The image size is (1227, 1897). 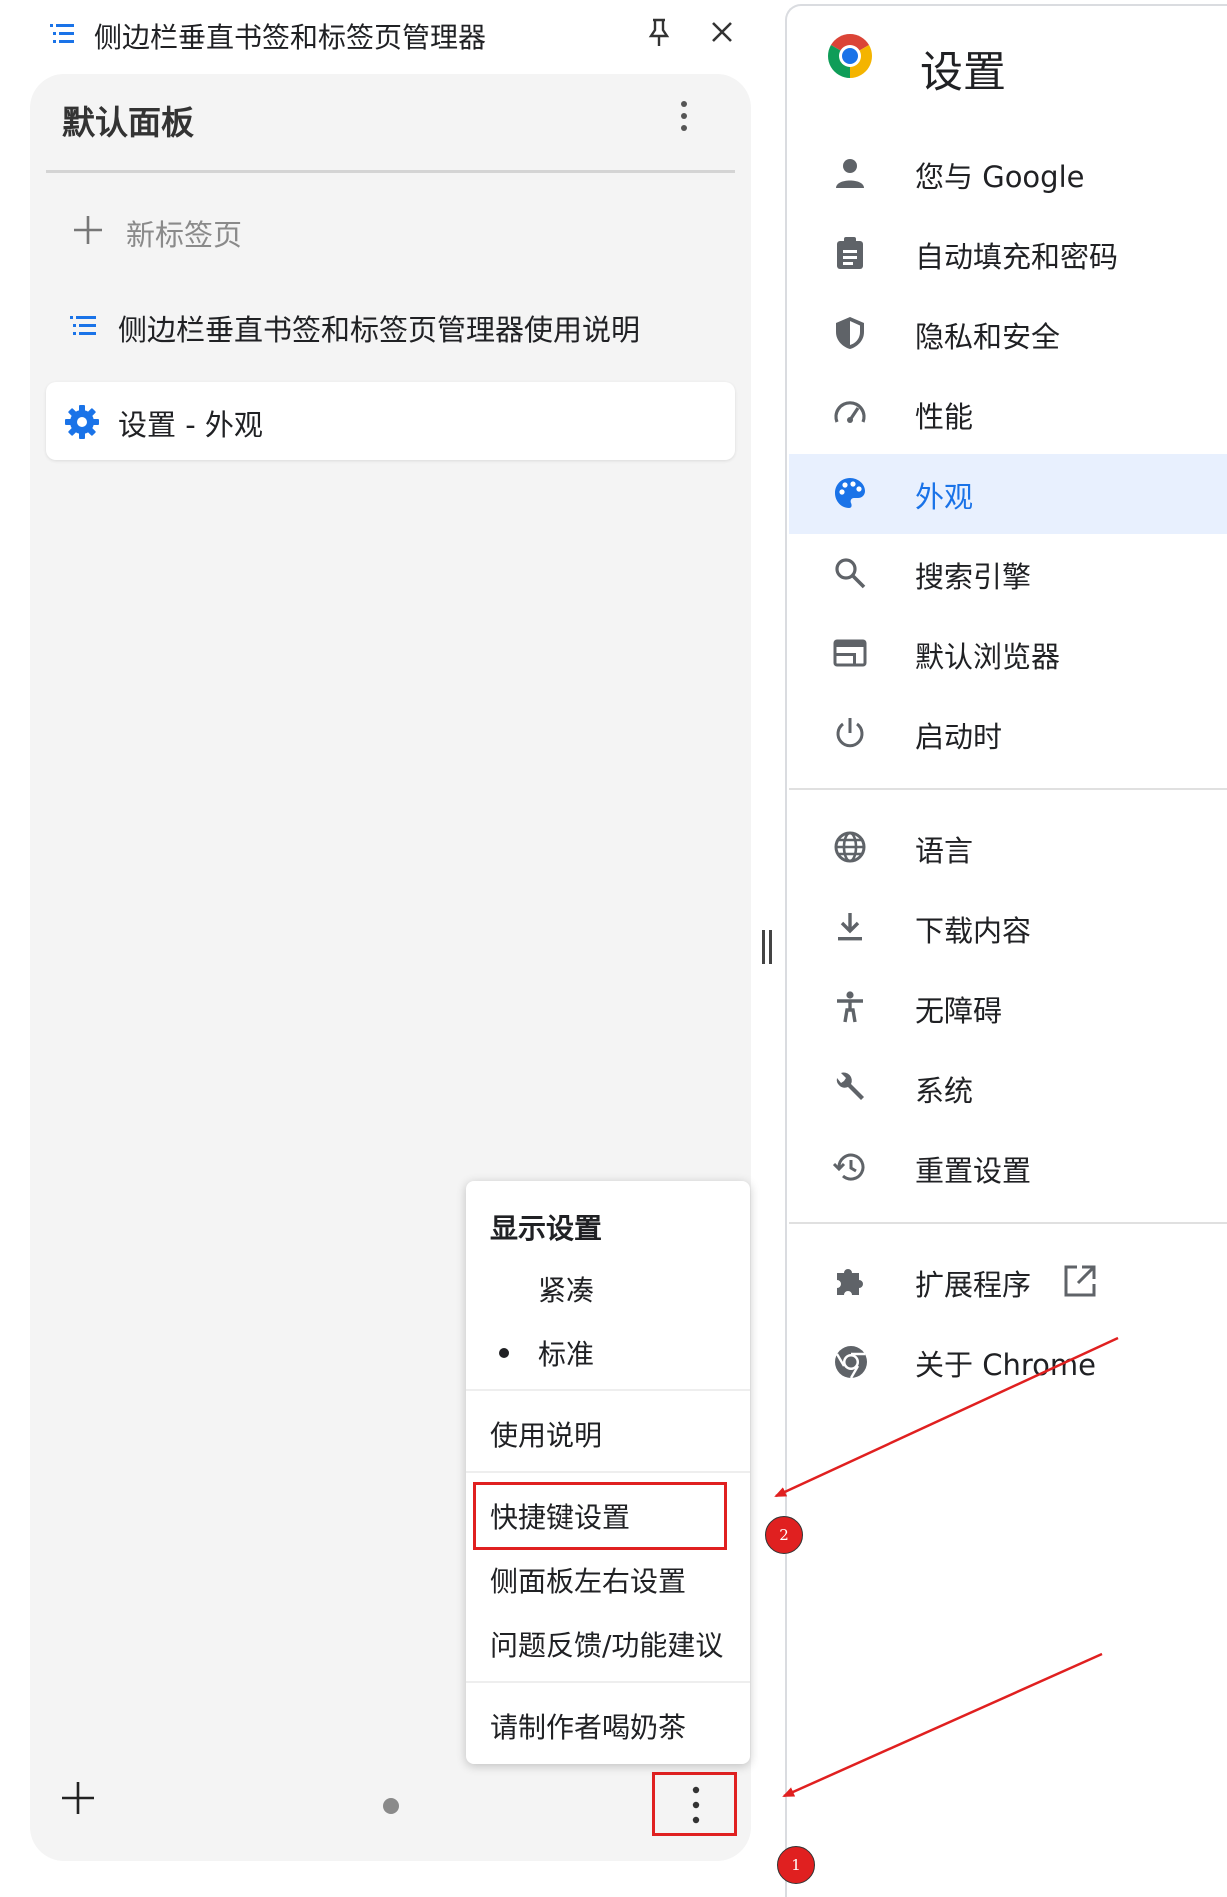 I want to click on help-doc-label: 侧边栏垂直书签和标签页管理器使用说明, so click(x=379, y=330).